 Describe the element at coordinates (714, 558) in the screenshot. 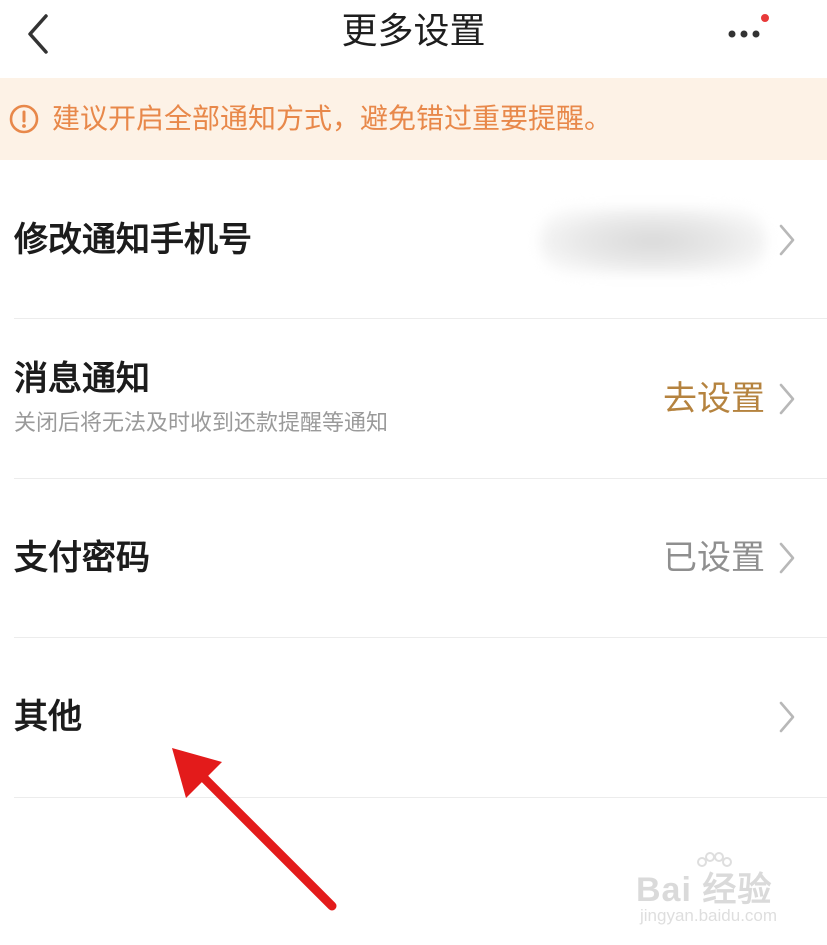

I see `status-value: 已设置` at that location.